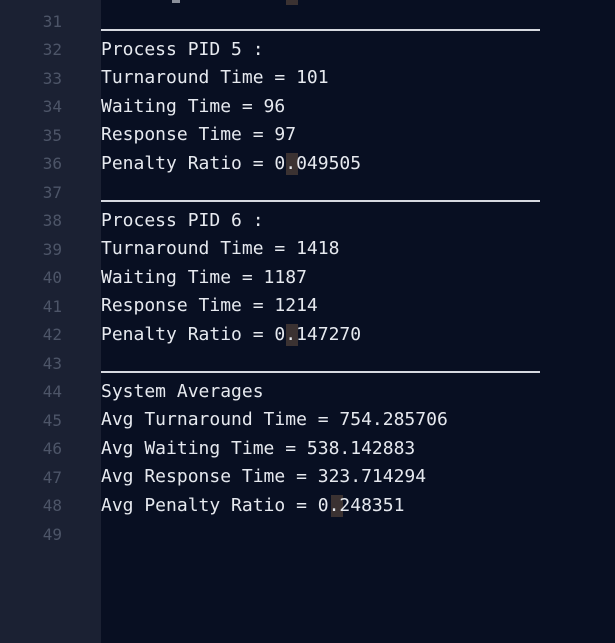 The height and width of the screenshot is (643, 615). What do you see at coordinates (182, 391) in the screenshot?
I see `code-line-averages-header: System Averages` at bounding box center [182, 391].